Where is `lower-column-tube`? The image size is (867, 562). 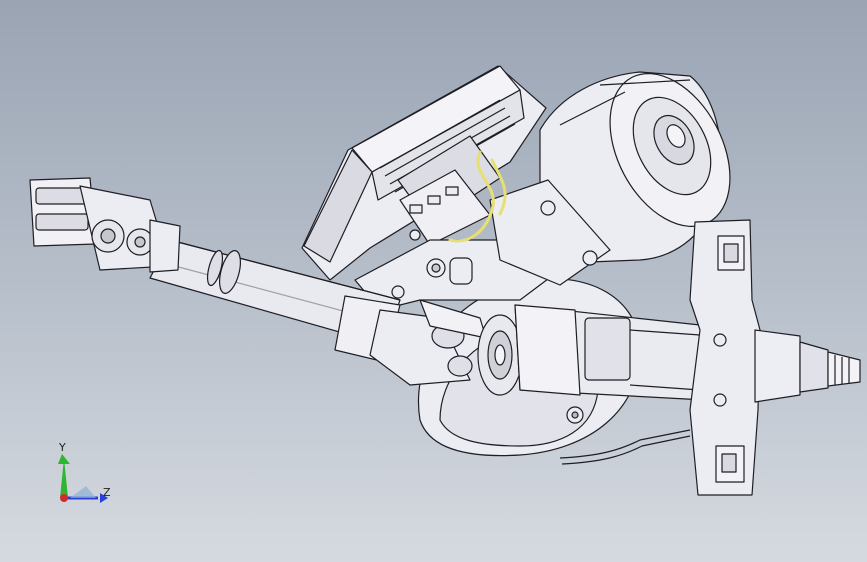 lower-column-tube is located at coordinates (610, 352).